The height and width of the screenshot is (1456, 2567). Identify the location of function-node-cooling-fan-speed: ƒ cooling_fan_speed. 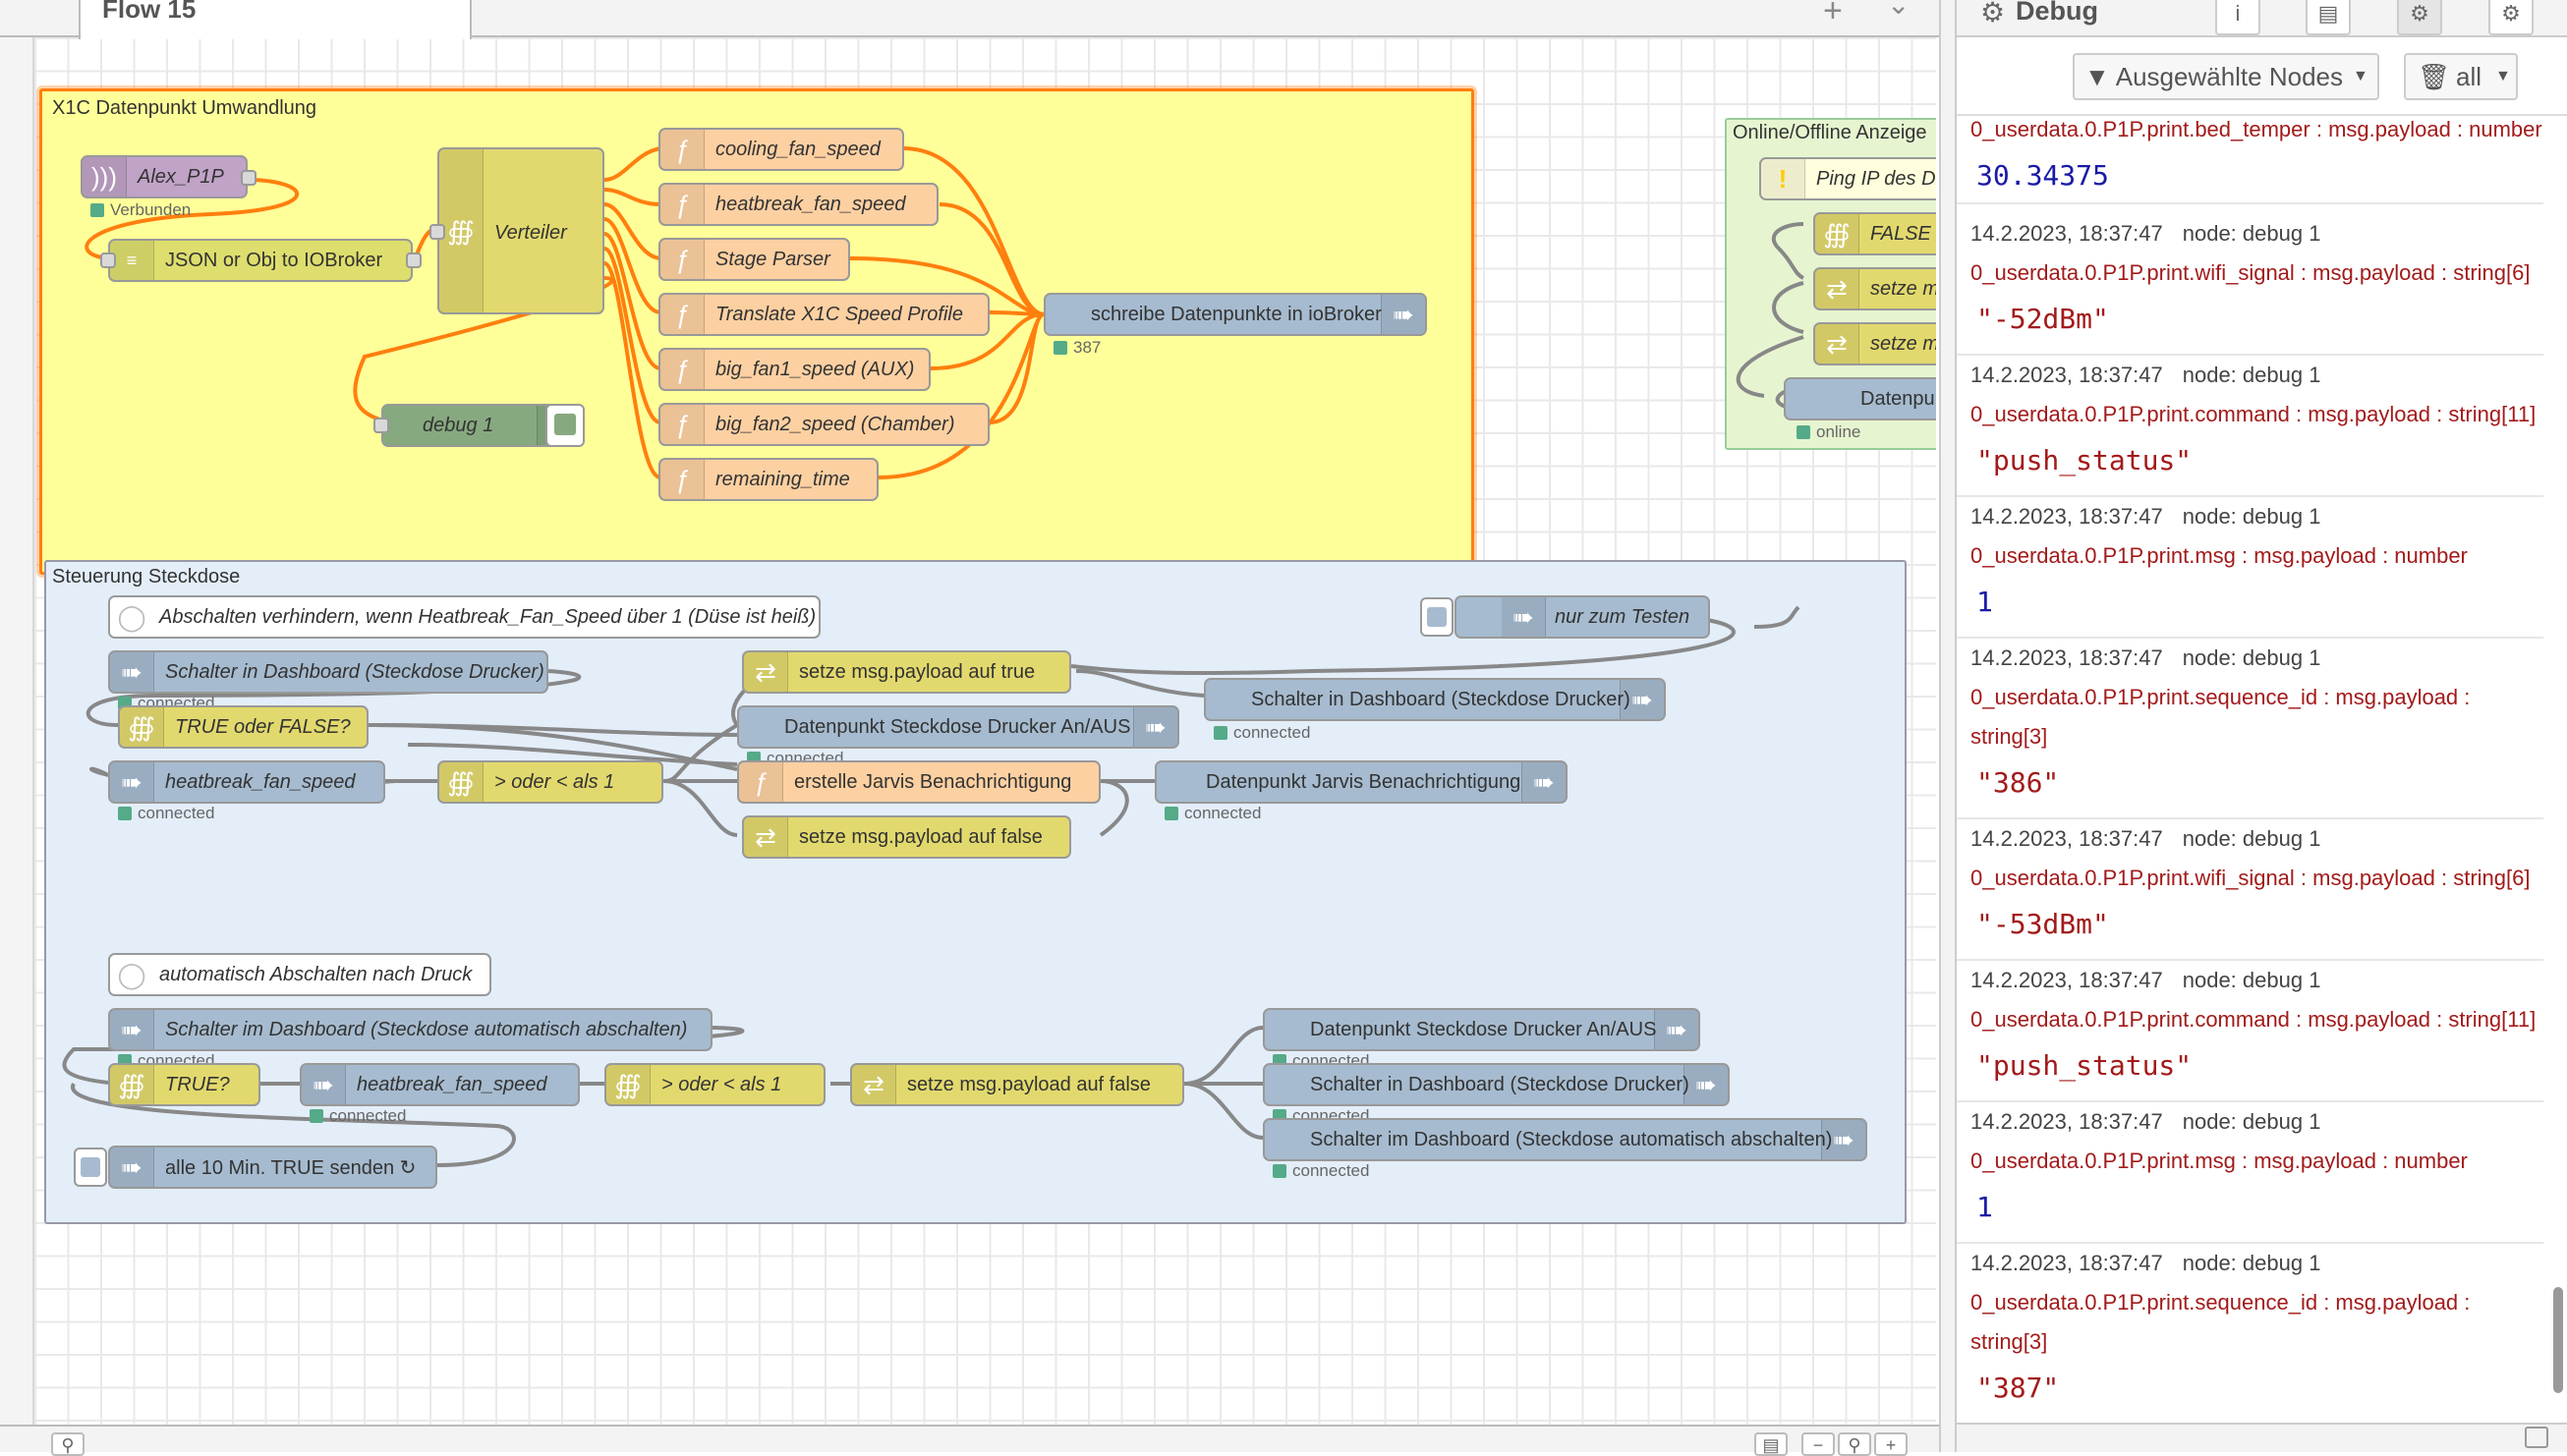
(781, 149).